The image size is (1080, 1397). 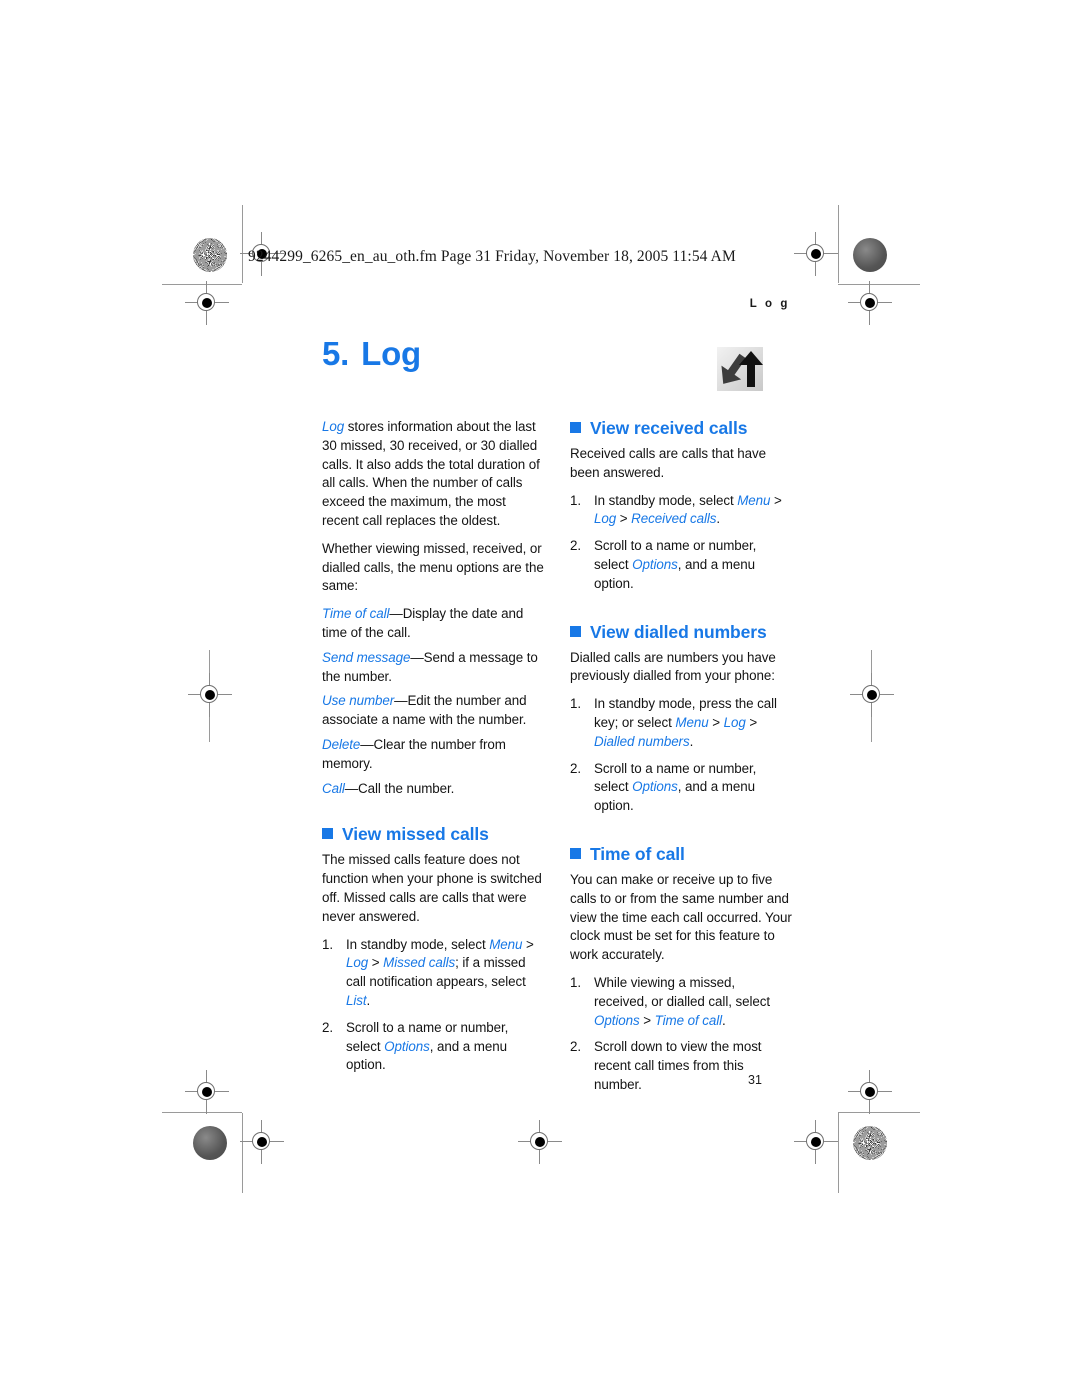 What do you see at coordinates (741, 370) in the screenshot?
I see `call-log-arrows-icon` at bounding box center [741, 370].